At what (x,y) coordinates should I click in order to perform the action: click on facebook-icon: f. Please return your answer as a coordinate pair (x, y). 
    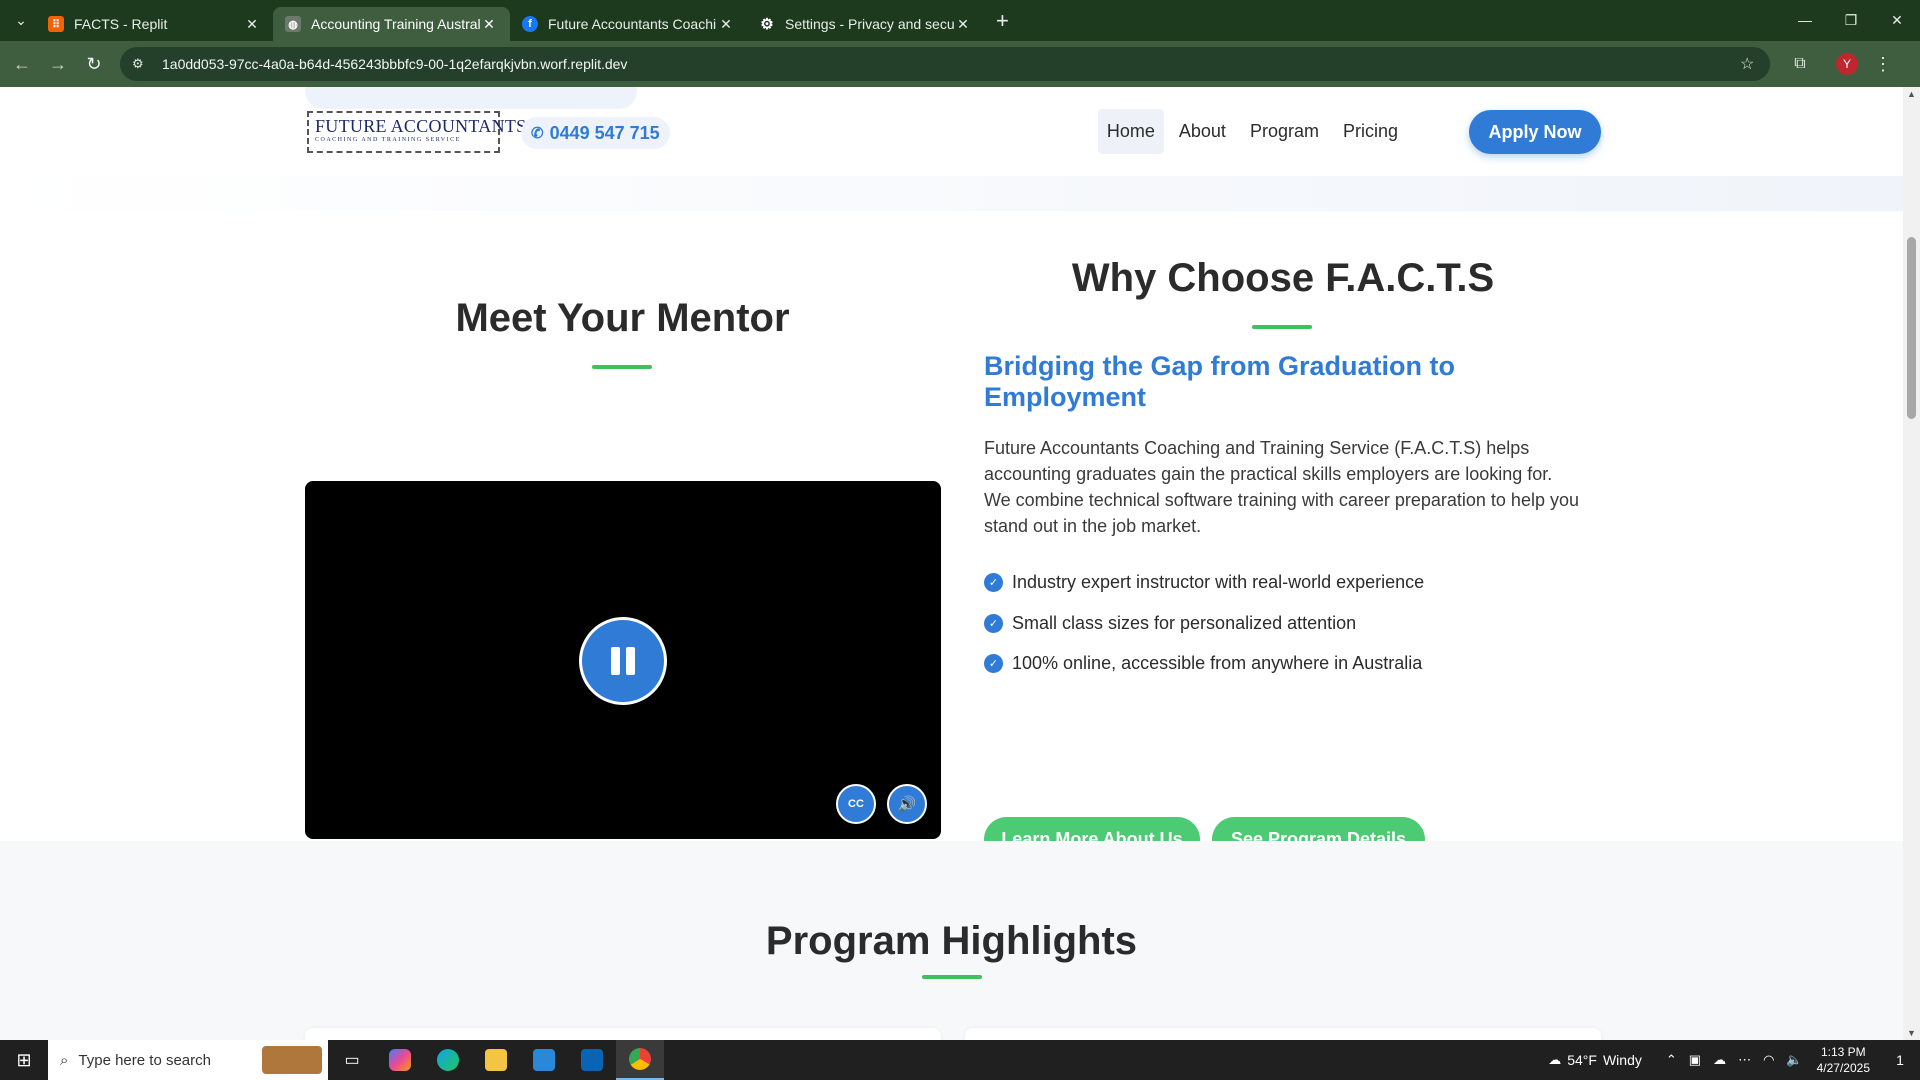
    Looking at the image, I should click on (530, 24).